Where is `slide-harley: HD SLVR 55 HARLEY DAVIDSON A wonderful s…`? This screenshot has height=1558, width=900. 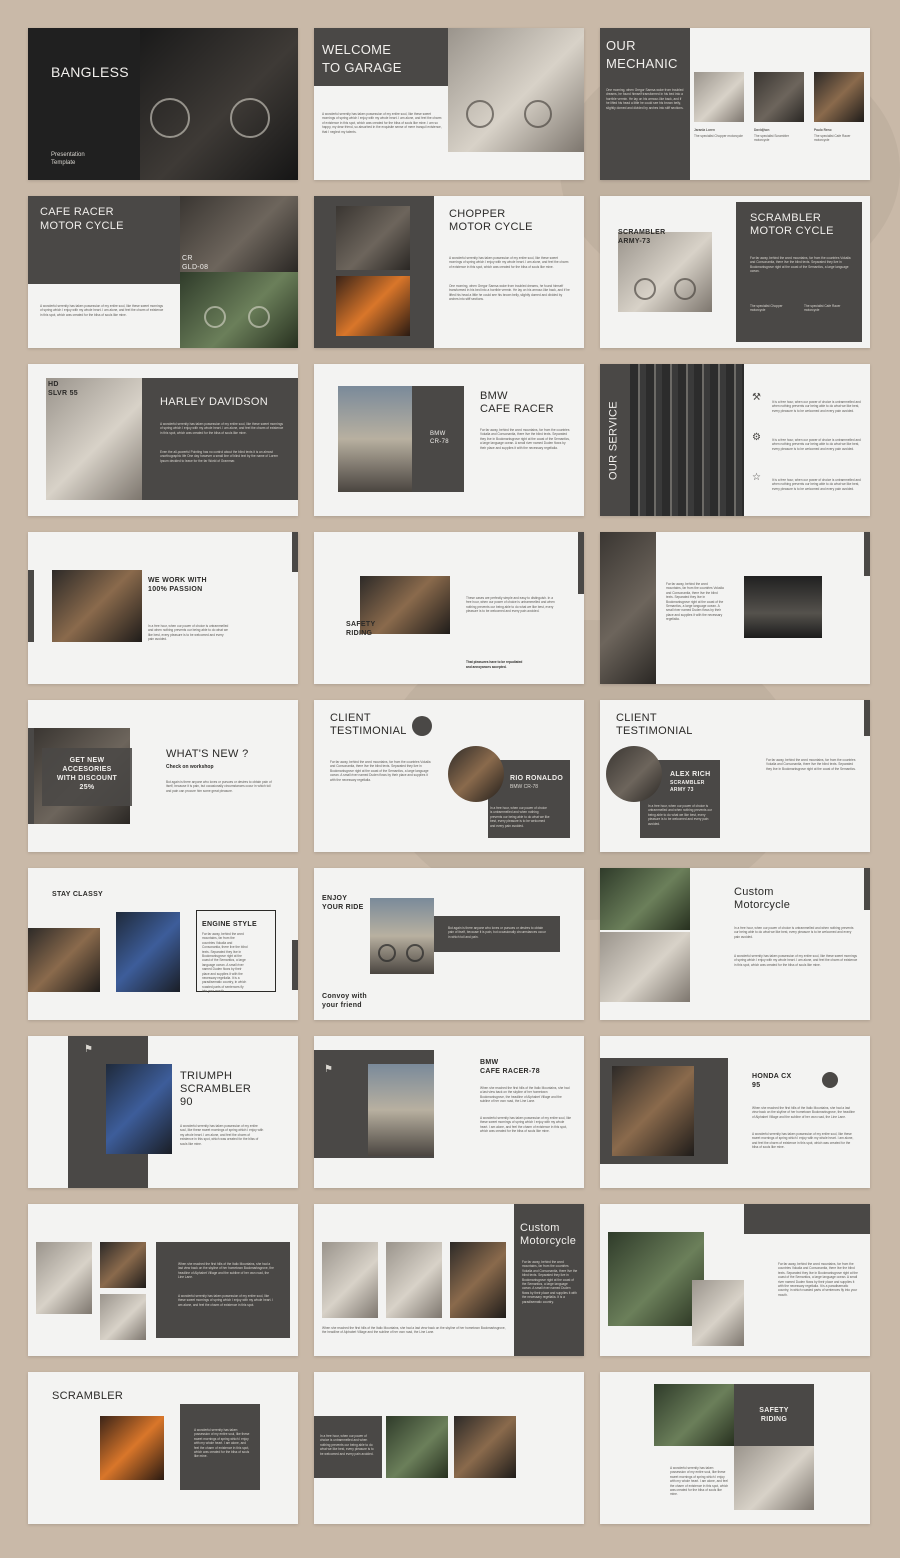
slide-harley: HD SLVR 55 HARLEY DAVIDSON A wonderful s… is located at coordinates (163, 440).